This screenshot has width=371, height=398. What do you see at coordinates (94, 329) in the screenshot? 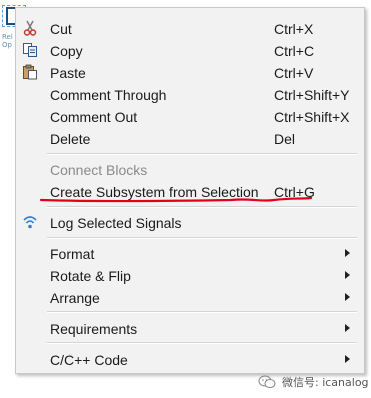
I see `menu-item-label: Requirements` at bounding box center [94, 329].